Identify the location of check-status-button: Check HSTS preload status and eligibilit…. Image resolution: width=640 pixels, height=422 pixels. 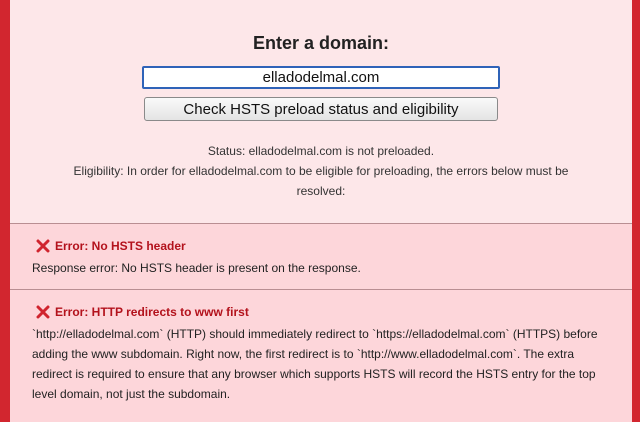
(321, 109).